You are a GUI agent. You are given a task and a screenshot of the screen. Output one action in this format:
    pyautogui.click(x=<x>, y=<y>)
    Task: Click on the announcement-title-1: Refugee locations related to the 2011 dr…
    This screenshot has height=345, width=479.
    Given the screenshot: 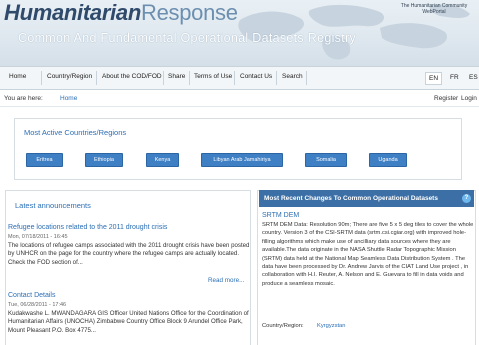 What is the action you would take?
    pyautogui.click(x=87, y=227)
    